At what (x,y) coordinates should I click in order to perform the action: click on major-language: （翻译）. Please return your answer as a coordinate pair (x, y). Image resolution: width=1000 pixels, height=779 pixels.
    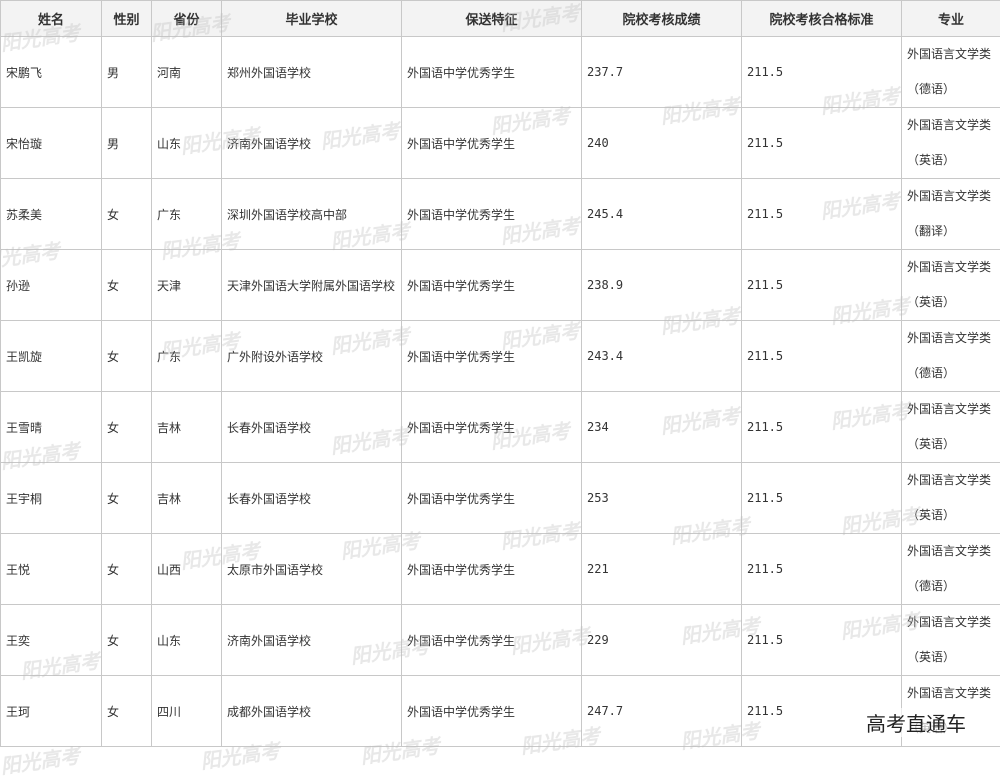
    Looking at the image, I should click on (953, 231).